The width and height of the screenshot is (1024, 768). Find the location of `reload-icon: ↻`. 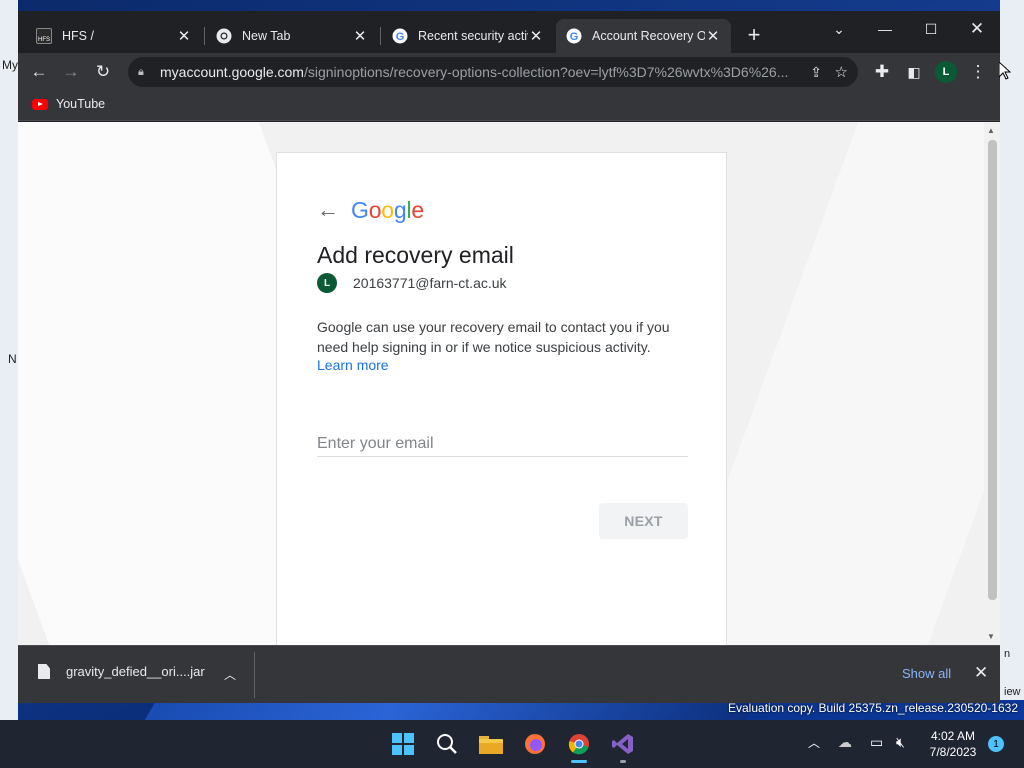

reload-icon: ↻ is located at coordinates (103, 72).